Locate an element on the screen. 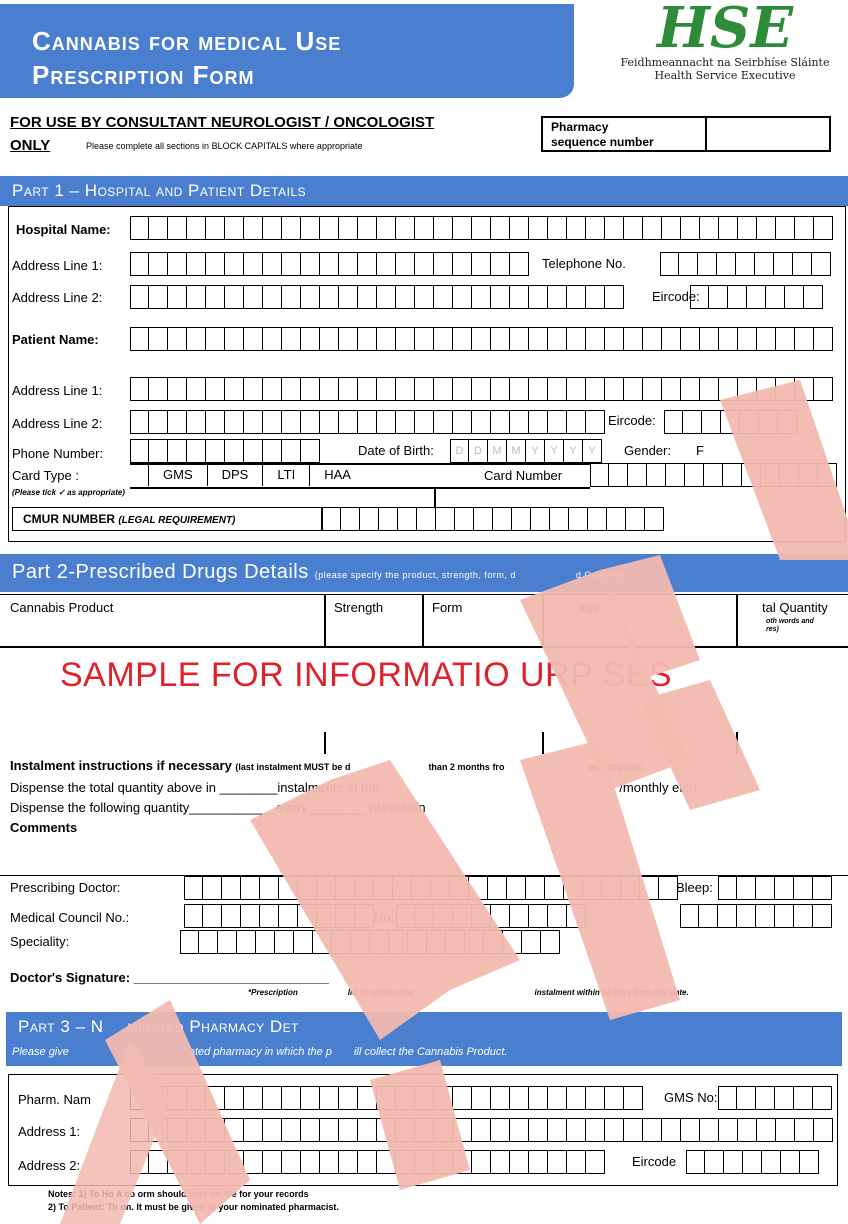  dob-field: DDMMYYYY is located at coordinates (526, 451).